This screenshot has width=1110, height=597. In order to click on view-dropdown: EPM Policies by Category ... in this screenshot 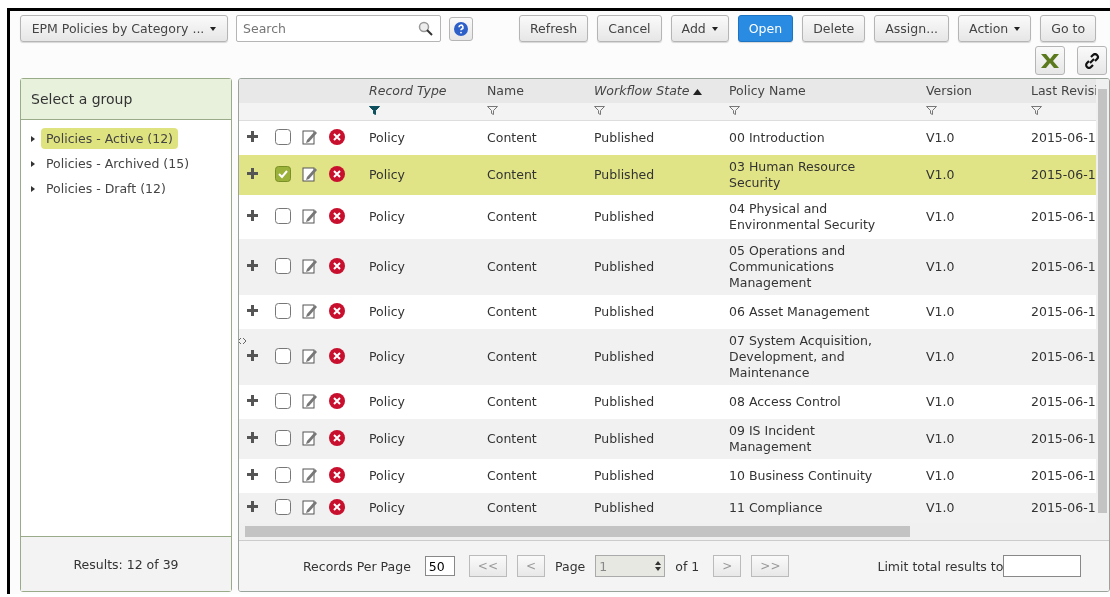, I will do `click(124, 28)`.